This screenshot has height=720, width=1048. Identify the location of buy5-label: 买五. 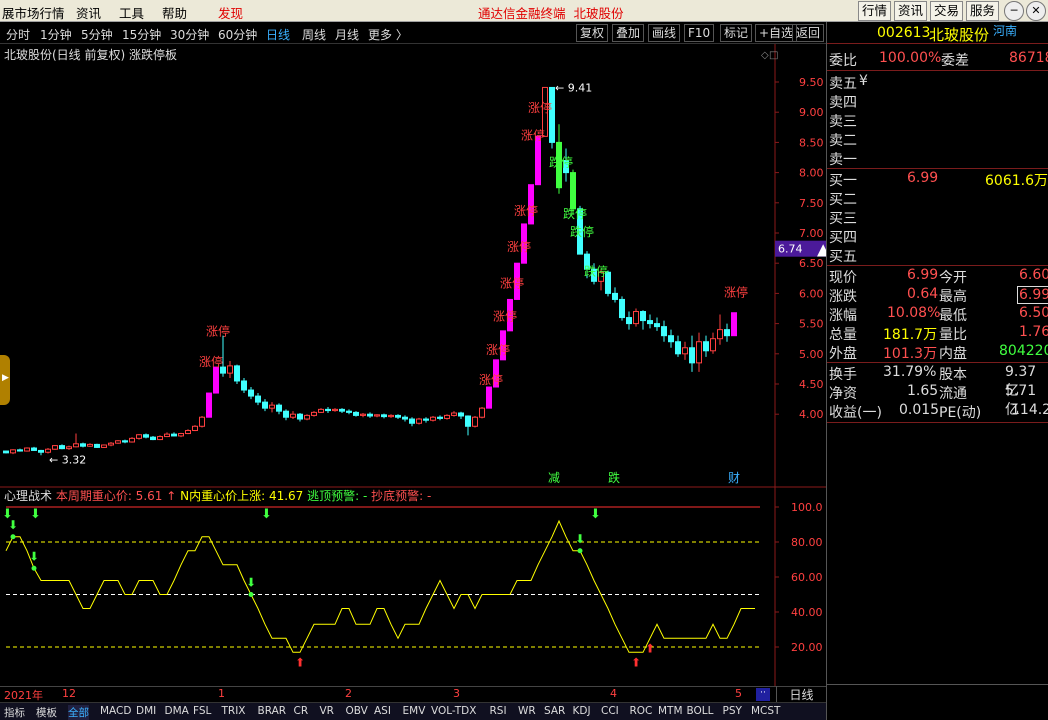
(843, 257).